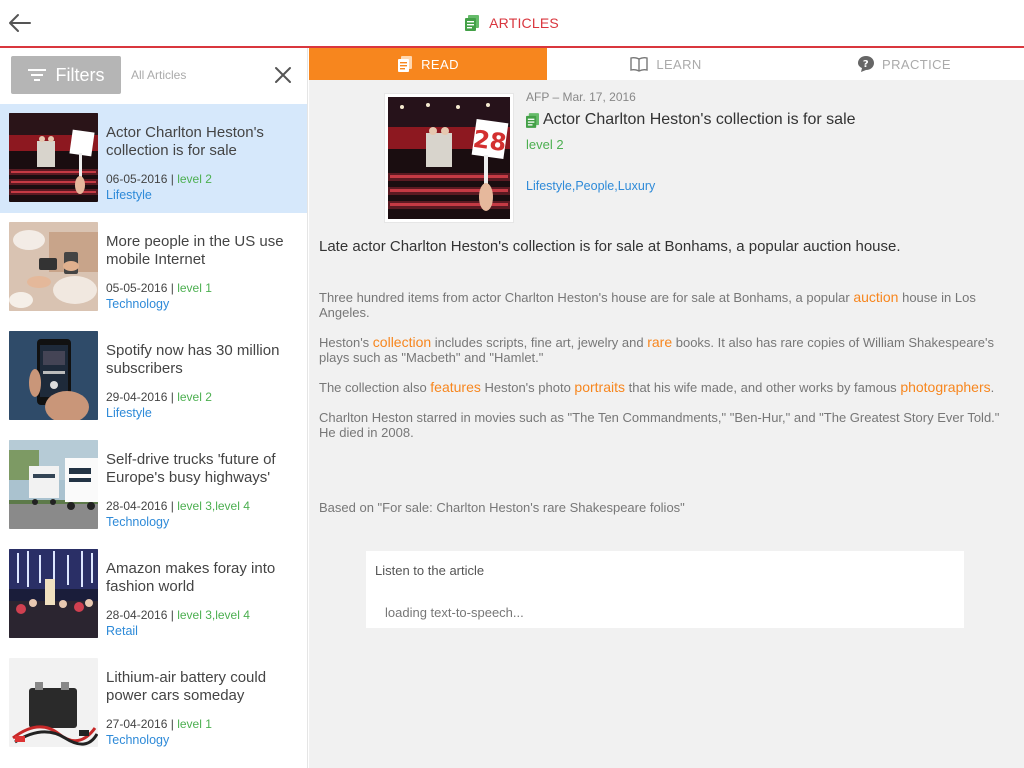 Image resolution: width=1024 pixels, height=768 pixels. I want to click on text: Heston's, so click(346, 342).